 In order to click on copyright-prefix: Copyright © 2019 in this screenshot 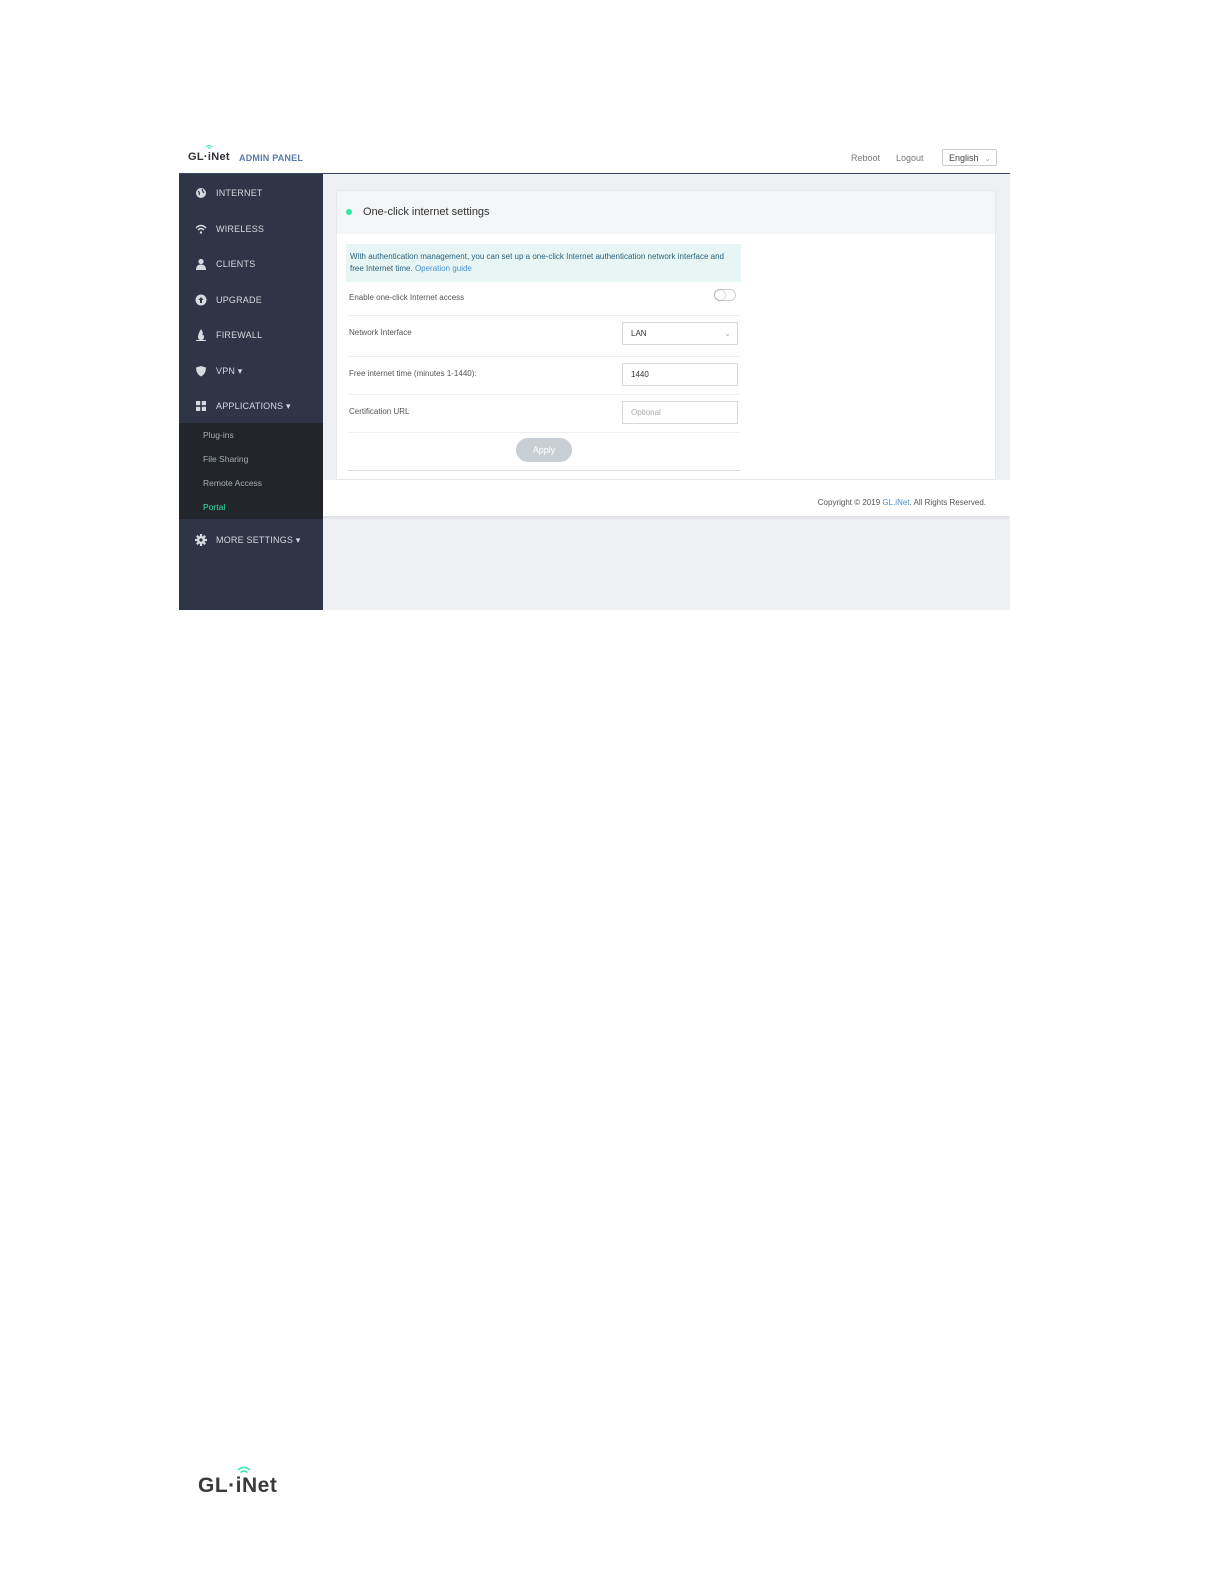, I will do `click(850, 502)`.